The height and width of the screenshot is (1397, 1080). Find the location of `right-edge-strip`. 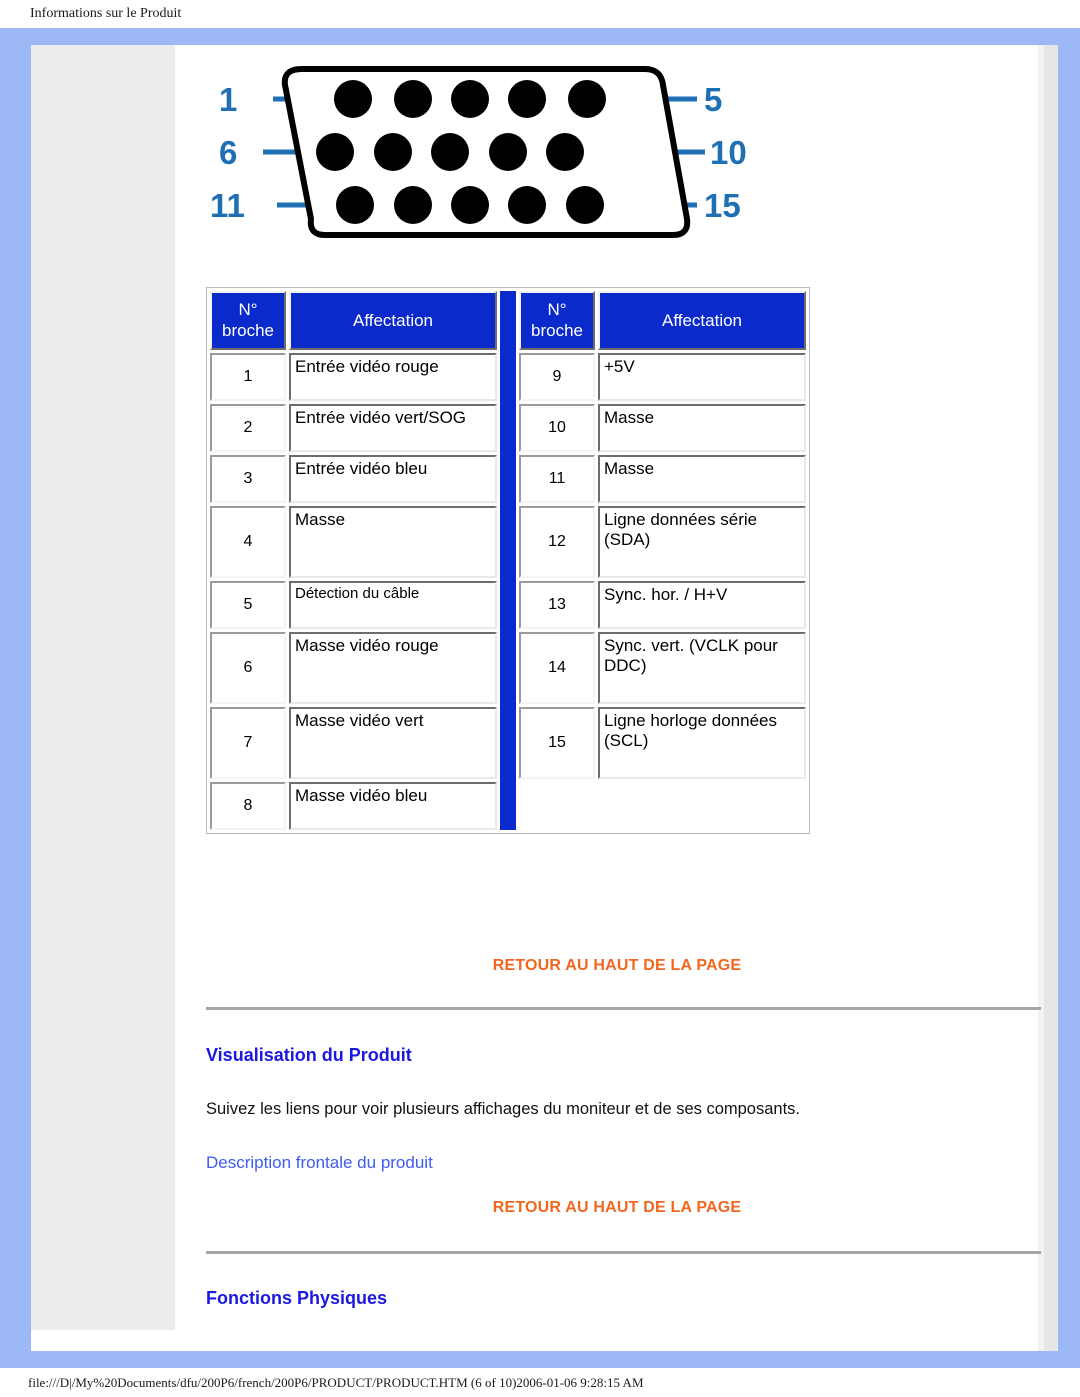

right-edge-strip is located at coordinates (1051, 698).